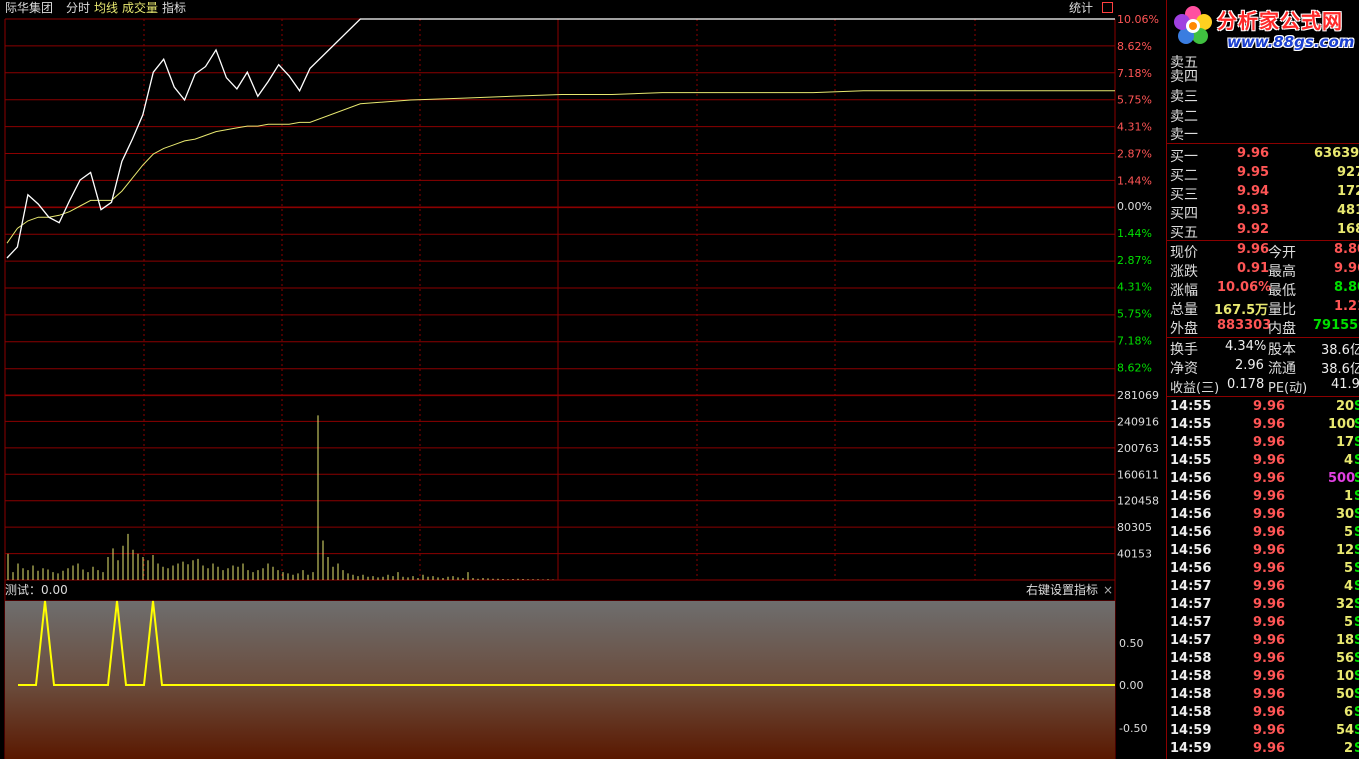 The width and height of the screenshot is (1359, 759). Describe the element at coordinates (1134, 314) in the screenshot. I see `price-axis-label: 5.75%` at that location.